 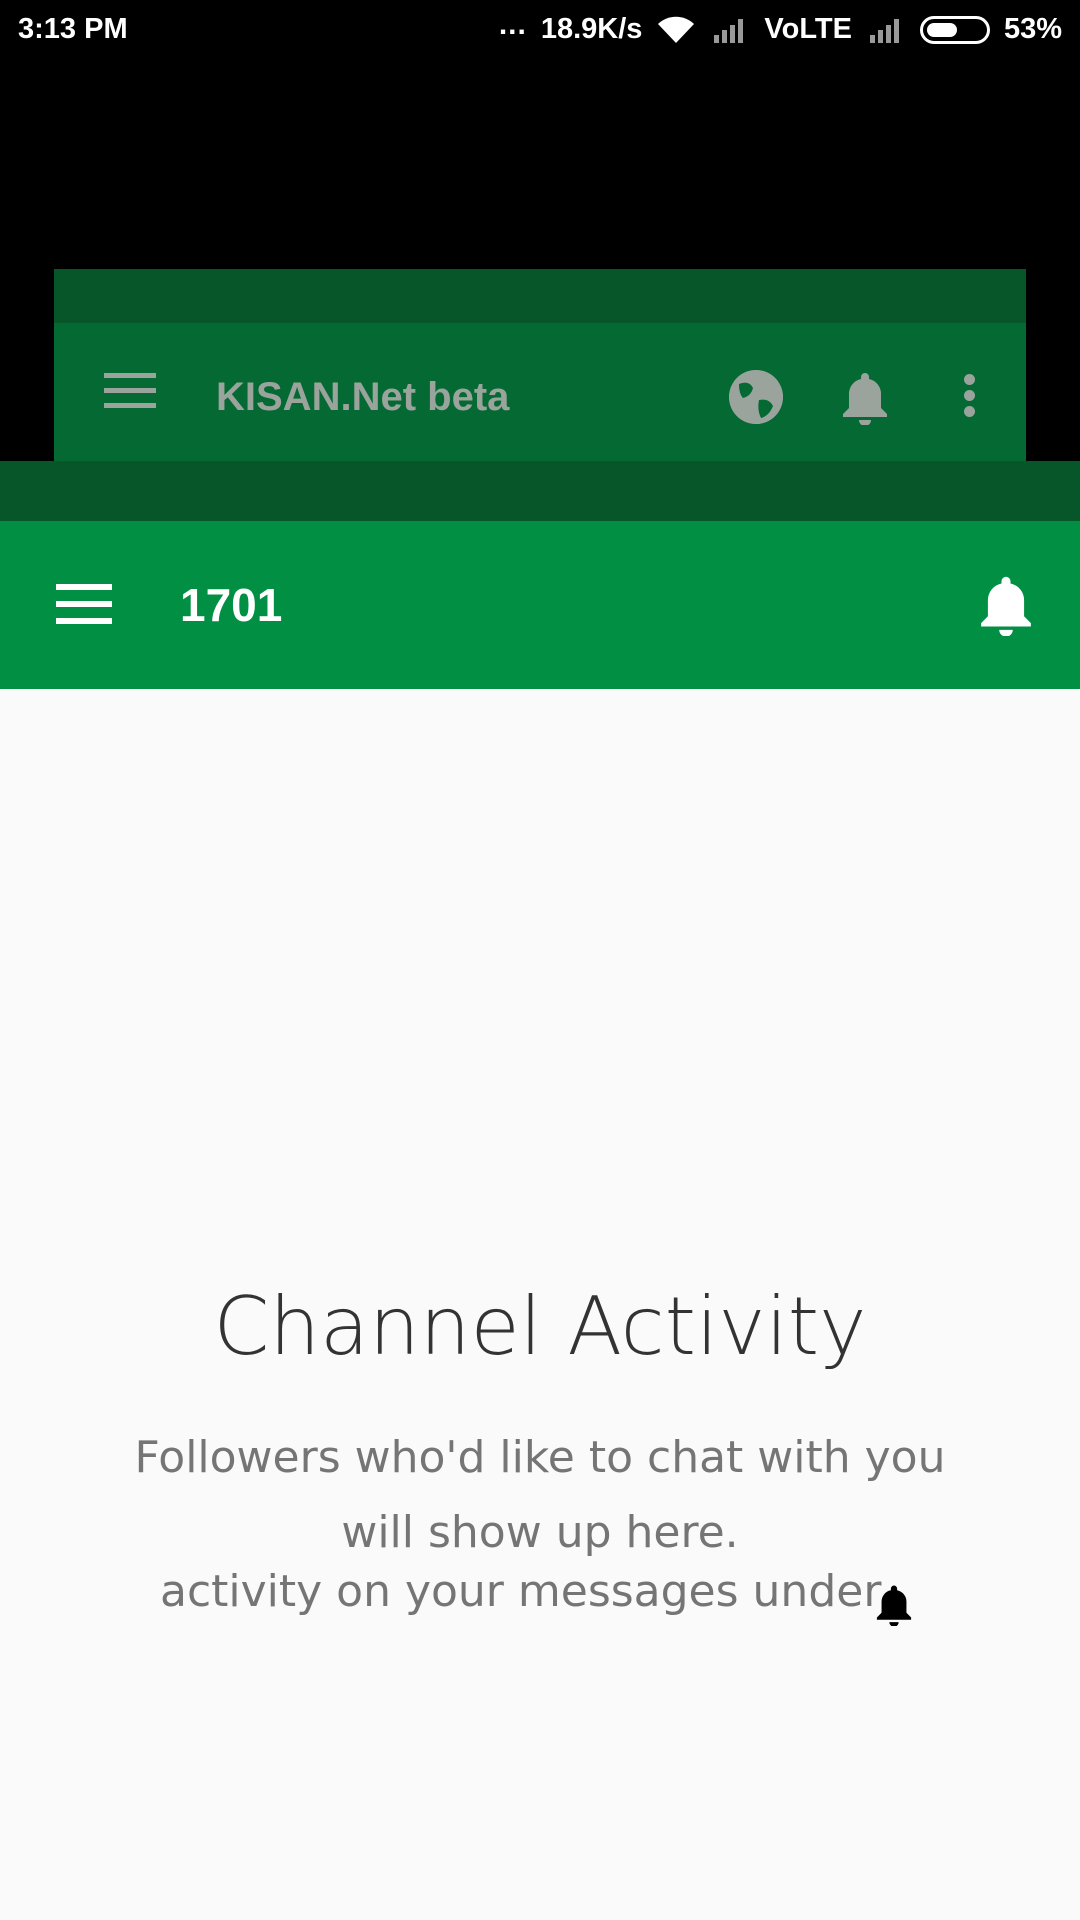 I want to click on status-time: 3:13 PM, so click(x=73, y=29).